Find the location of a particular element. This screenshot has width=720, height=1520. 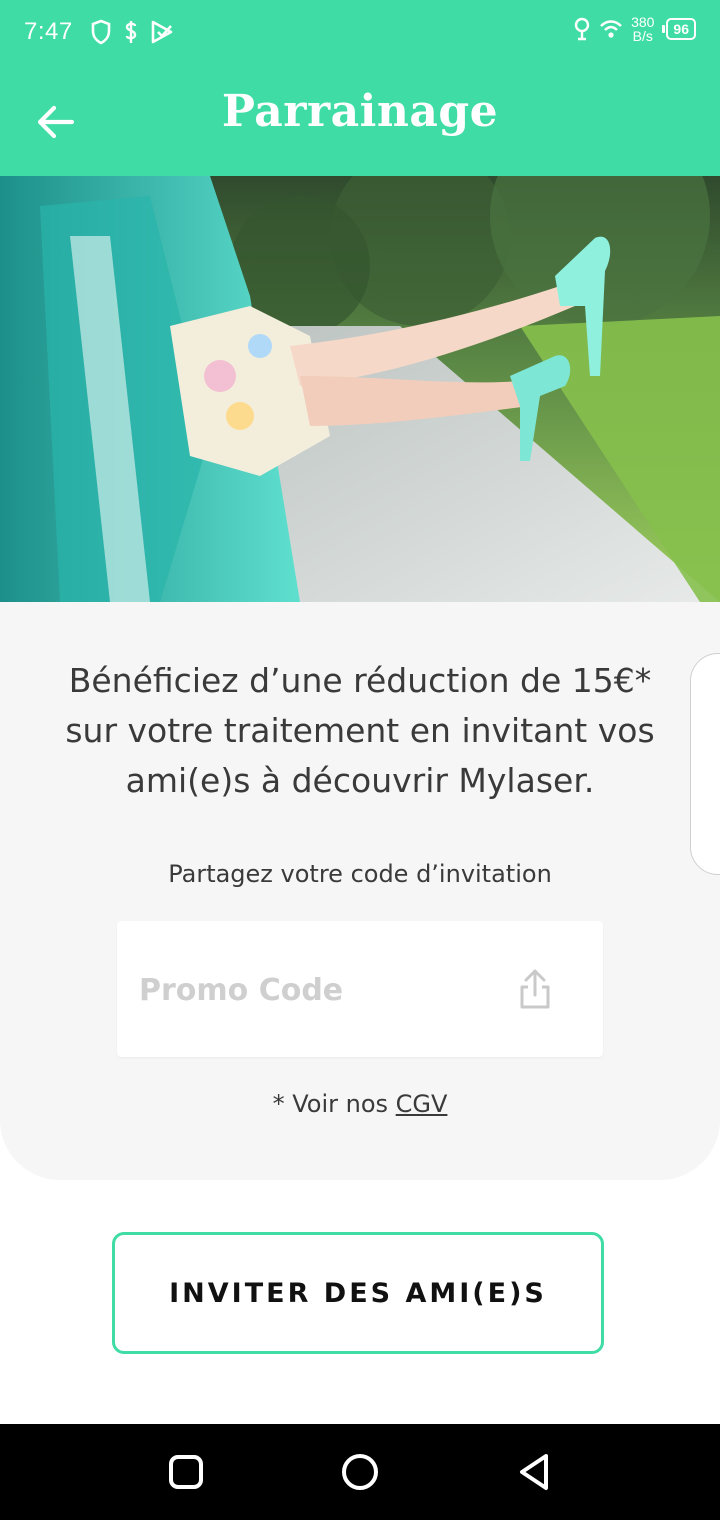

status-time: 7:47 is located at coordinates (48, 31).